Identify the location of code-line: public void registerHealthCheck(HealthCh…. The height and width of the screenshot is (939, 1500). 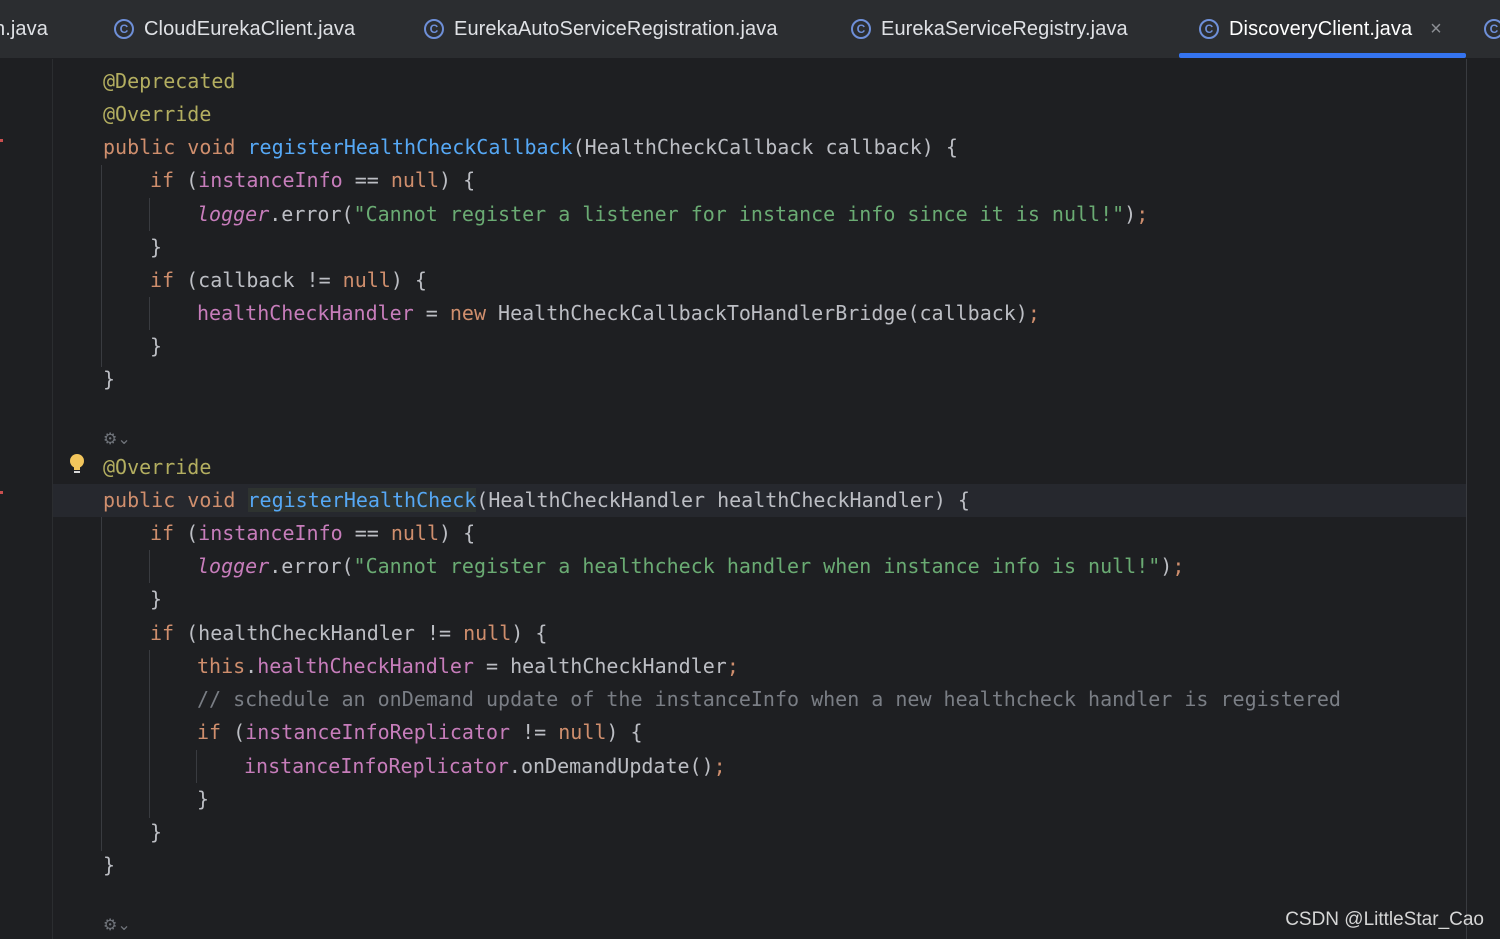
(536, 500).